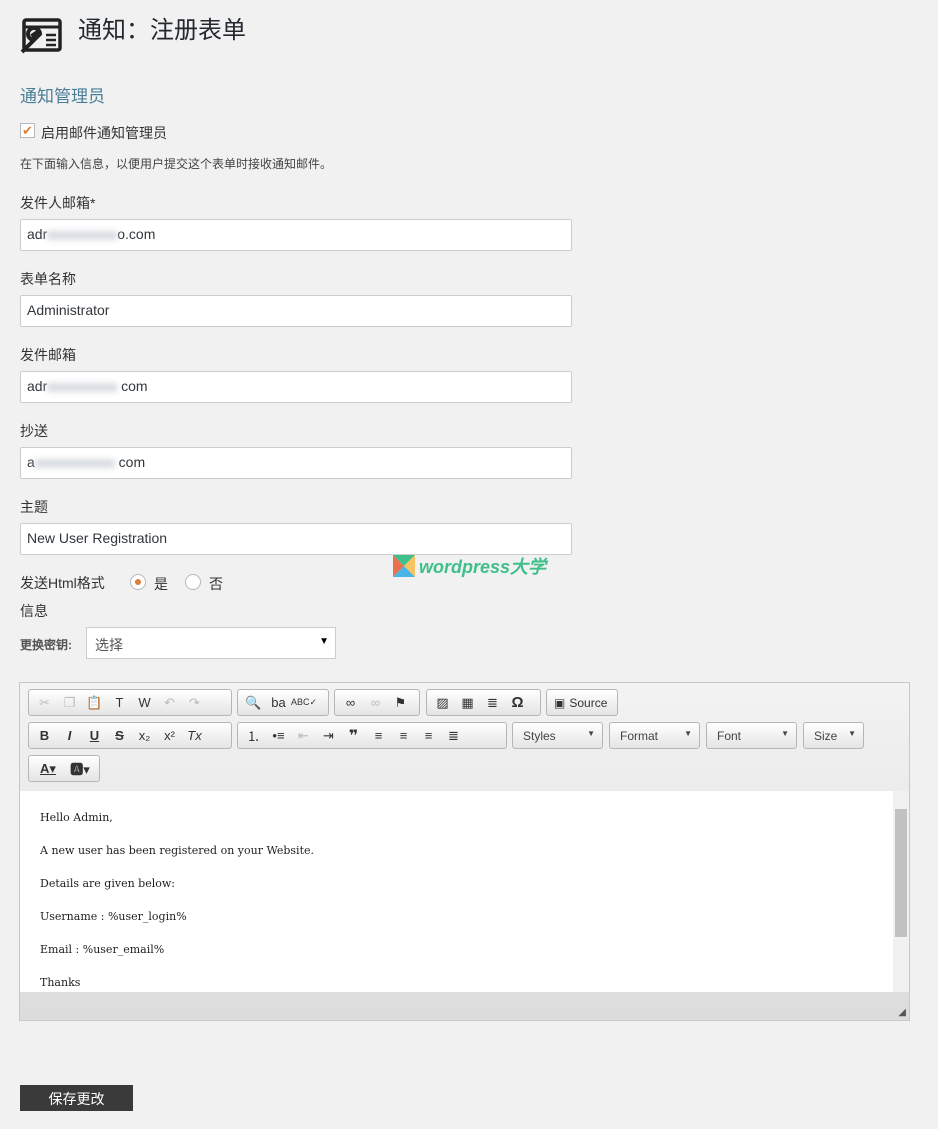  What do you see at coordinates (296, 235) in the screenshot?
I see `from-email-input: adr o.com` at bounding box center [296, 235].